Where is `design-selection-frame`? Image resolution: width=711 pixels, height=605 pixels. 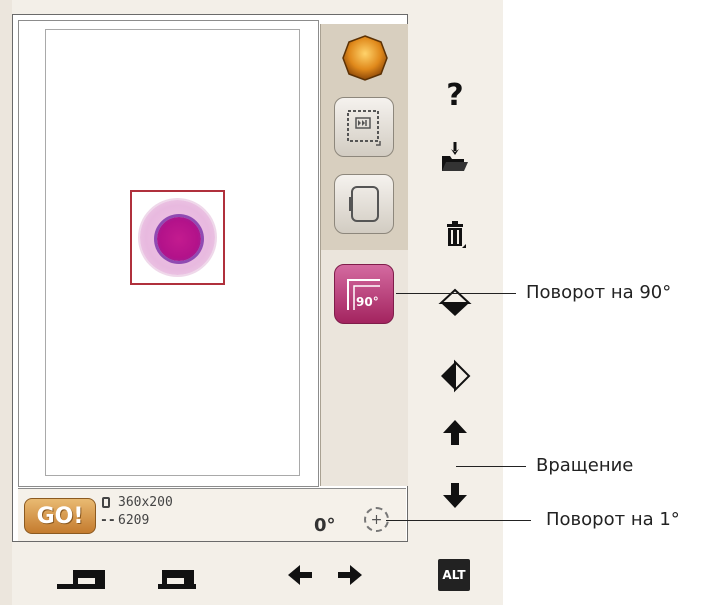
design-selection-frame is located at coordinates (177, 237).